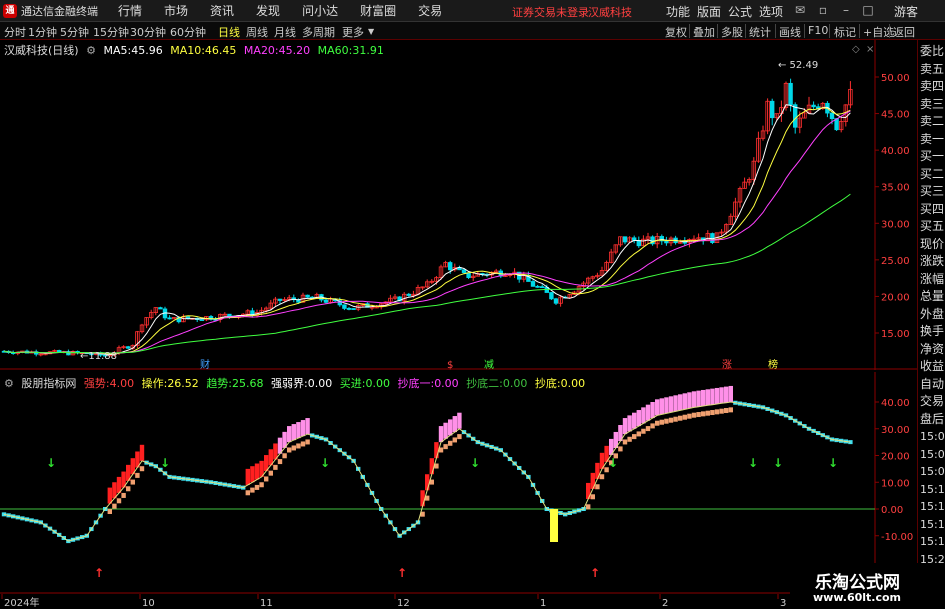  Describe the element at coordinates (783, 603) in the screenshot. I see `time-tick-label: 3` at that location.